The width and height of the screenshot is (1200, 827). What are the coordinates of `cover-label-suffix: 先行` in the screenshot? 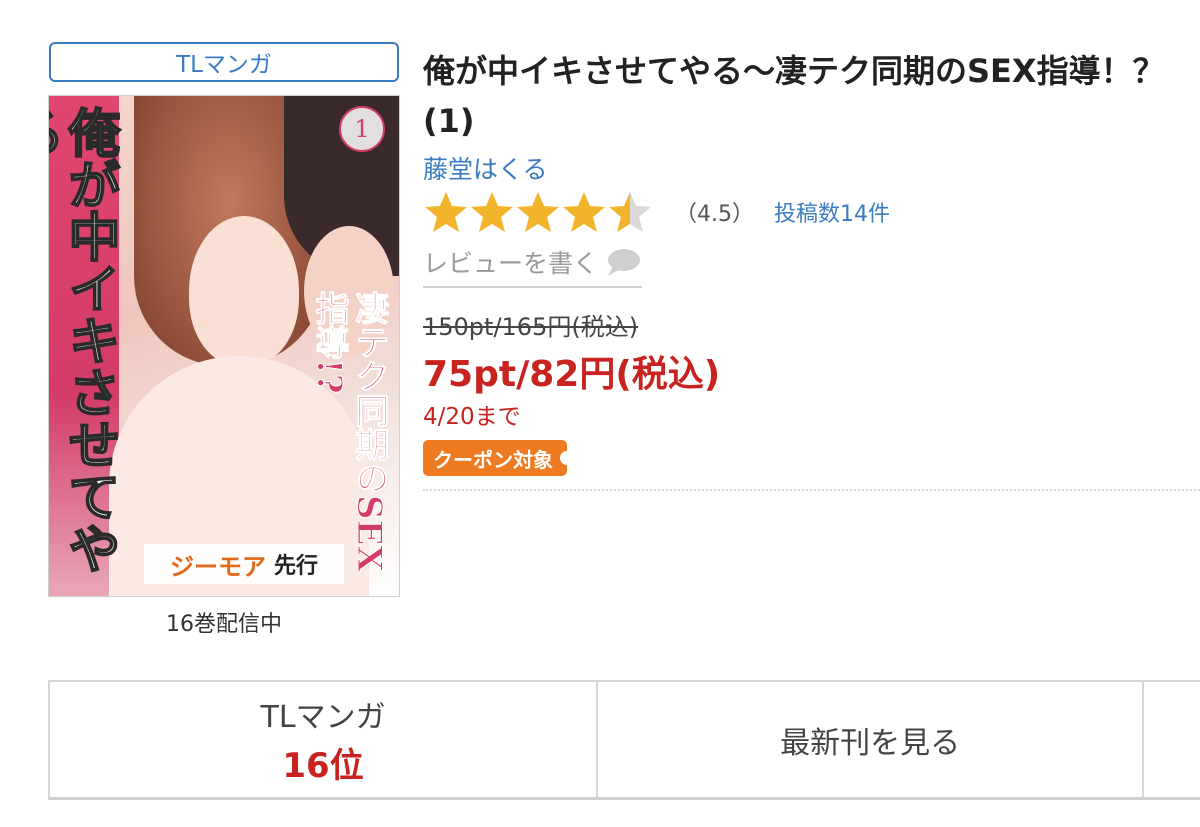 It's located at (295, 566).